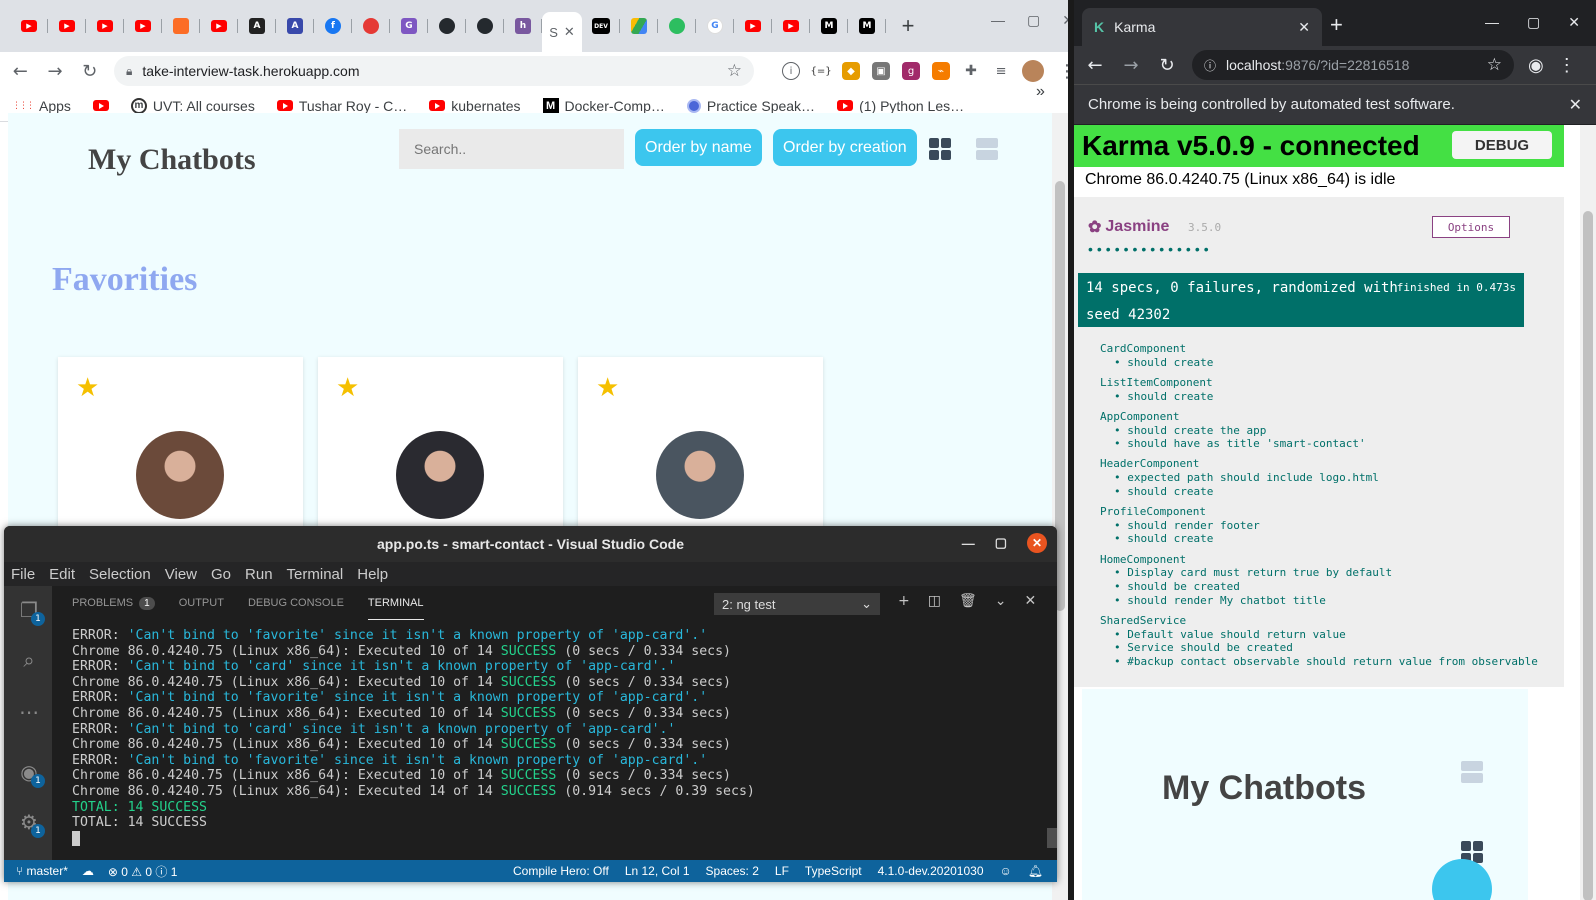 The width and height of the screenshot is (1596, 900). Describe the element at coordinates (911, 71) in the screenshot. I see `pocket-extension-icon: g` at that location.